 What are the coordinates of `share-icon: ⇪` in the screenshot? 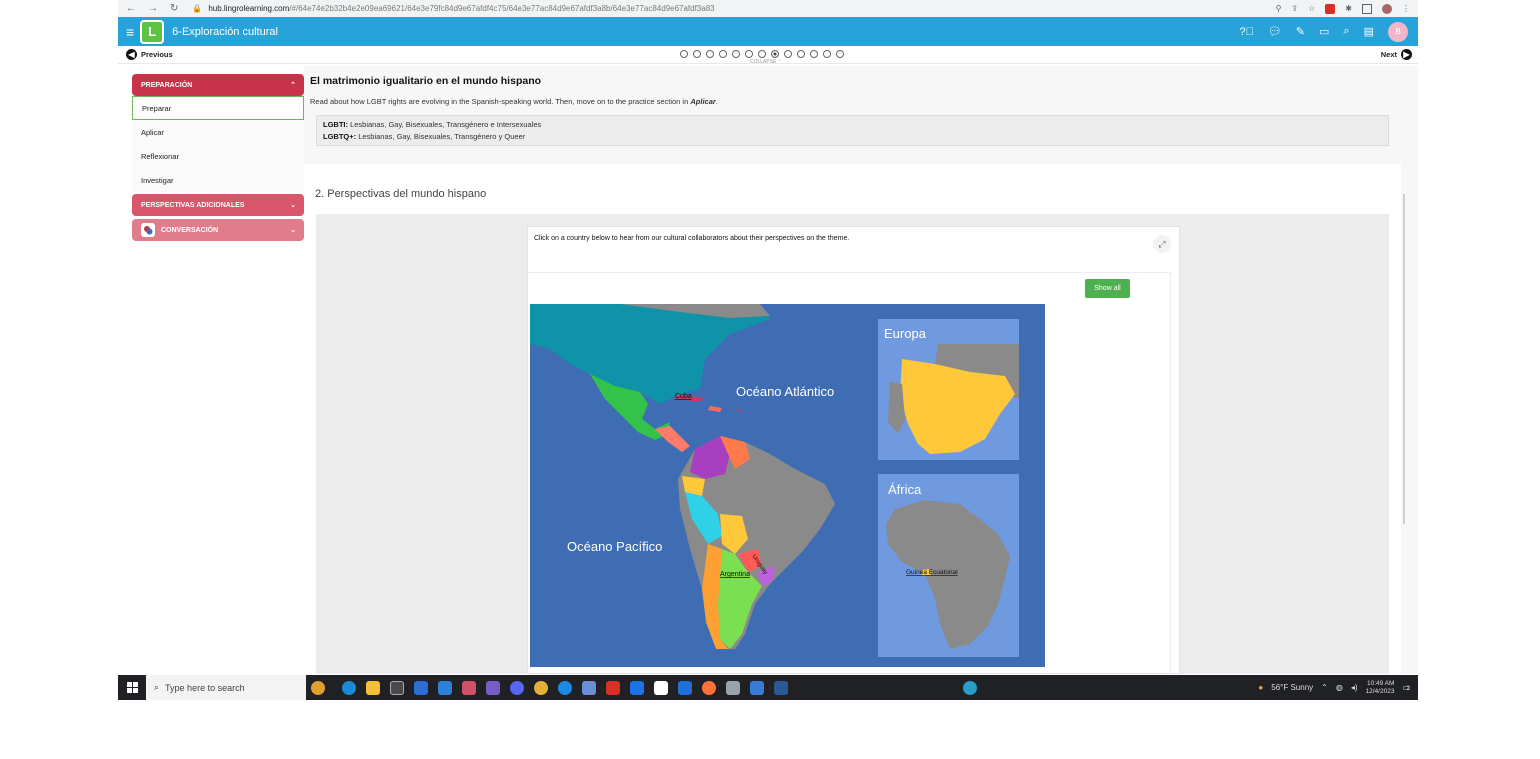 It's located at (1294, 8).